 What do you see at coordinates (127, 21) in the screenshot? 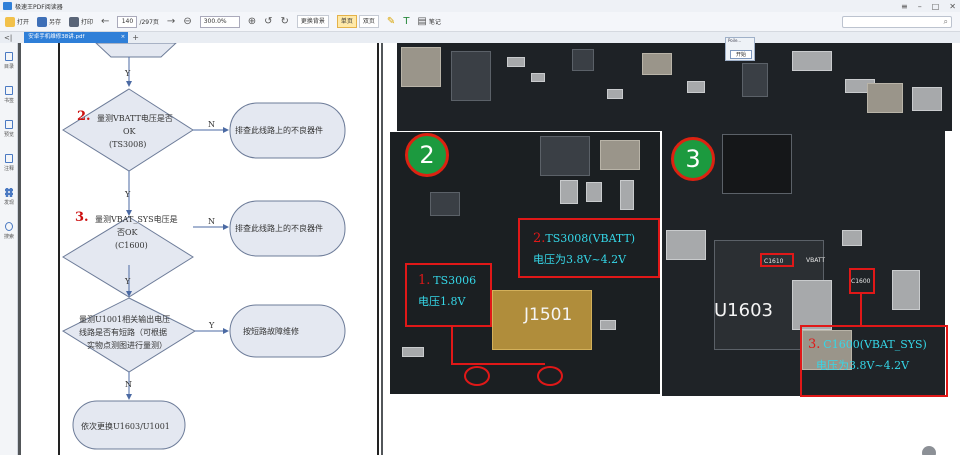
I see `page-number-input: 140` at bounding box center [127, 21].